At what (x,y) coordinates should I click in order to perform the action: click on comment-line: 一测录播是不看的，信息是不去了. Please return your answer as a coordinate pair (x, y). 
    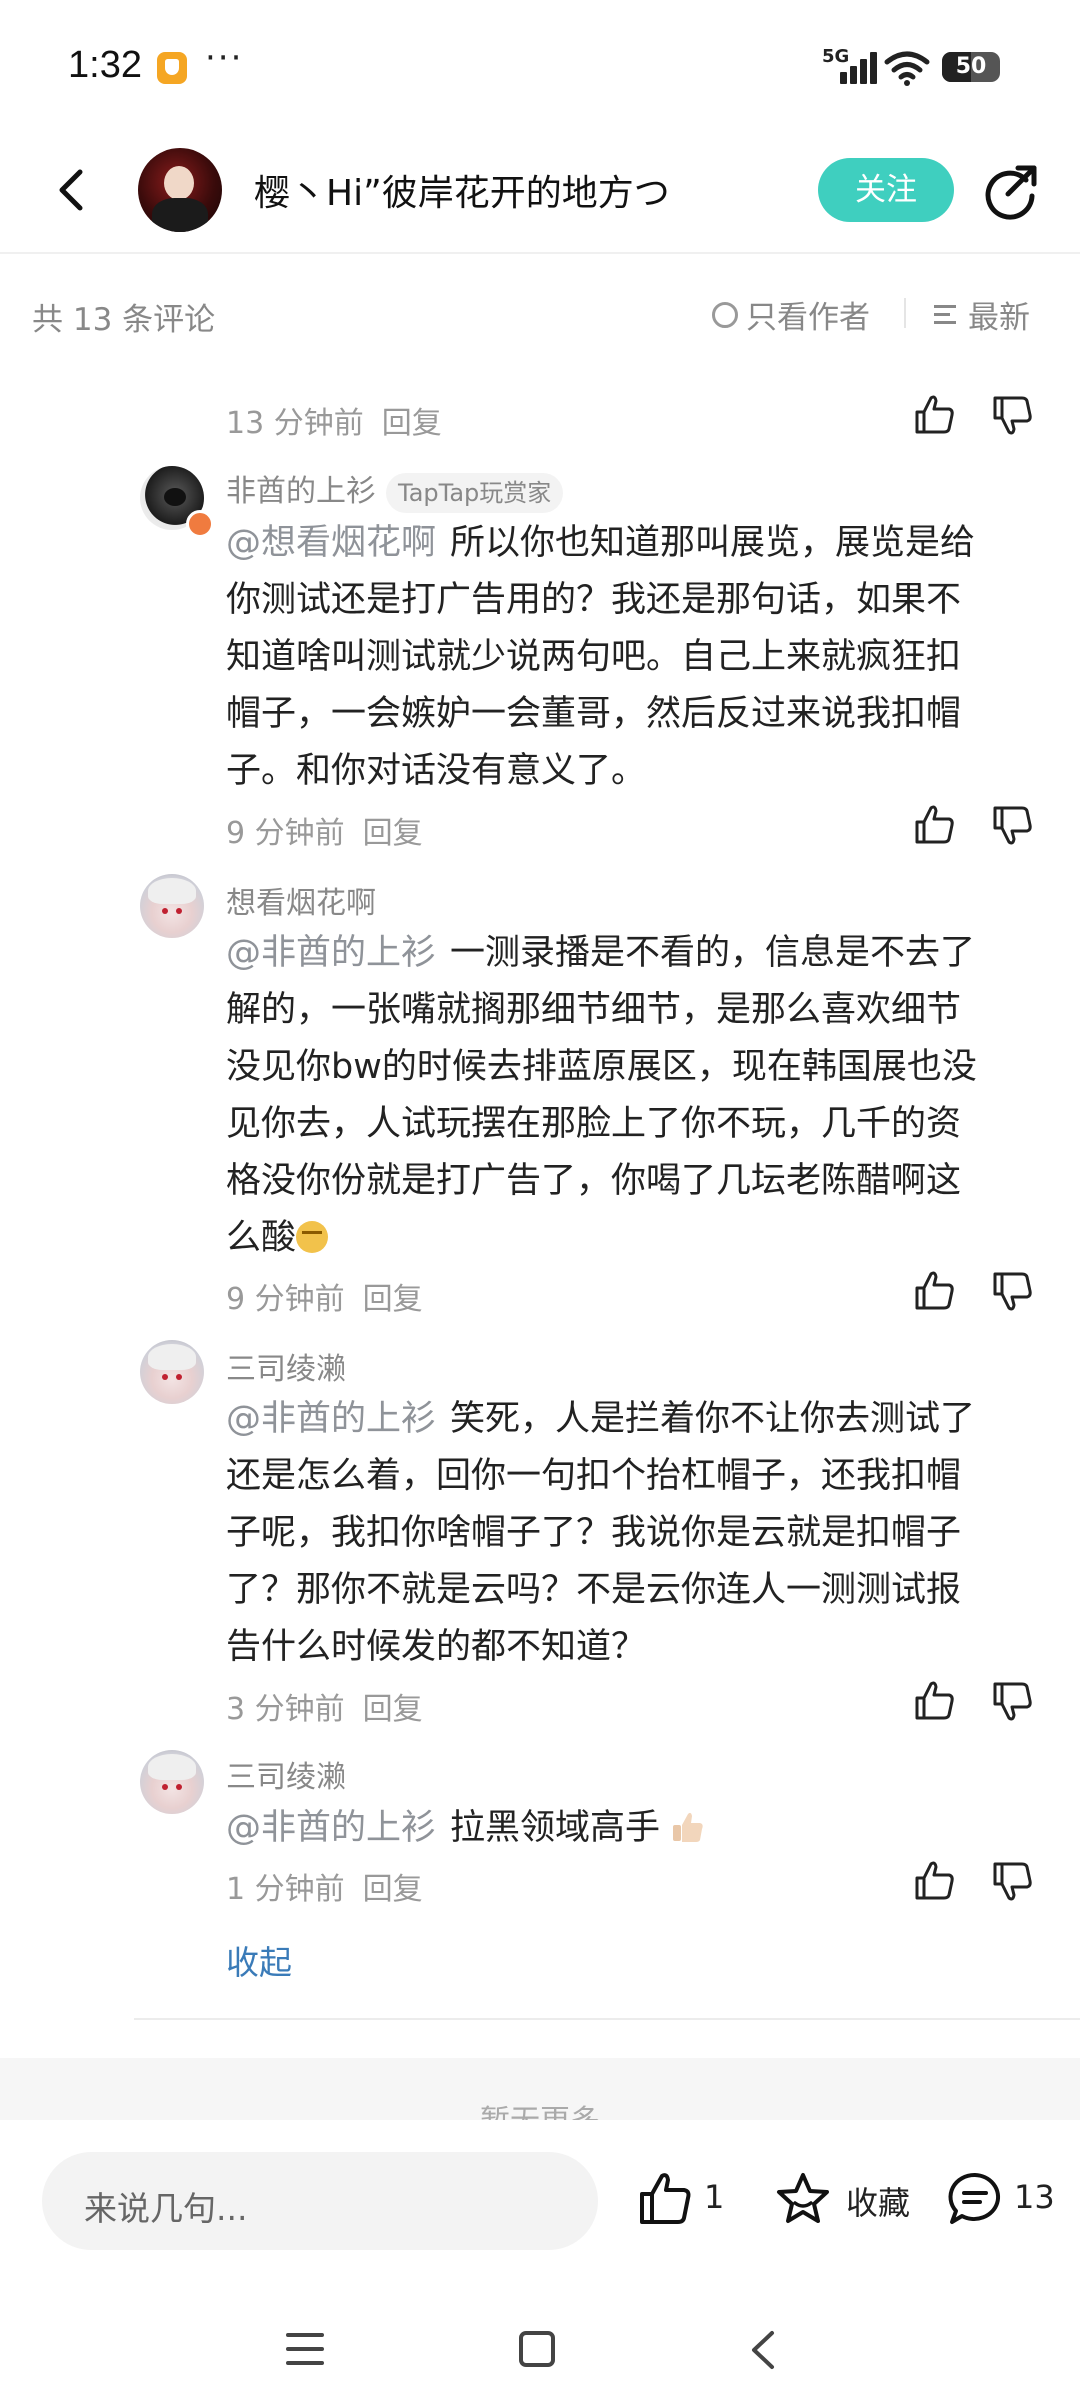
    Looking at the image, I should click on (713, 953).